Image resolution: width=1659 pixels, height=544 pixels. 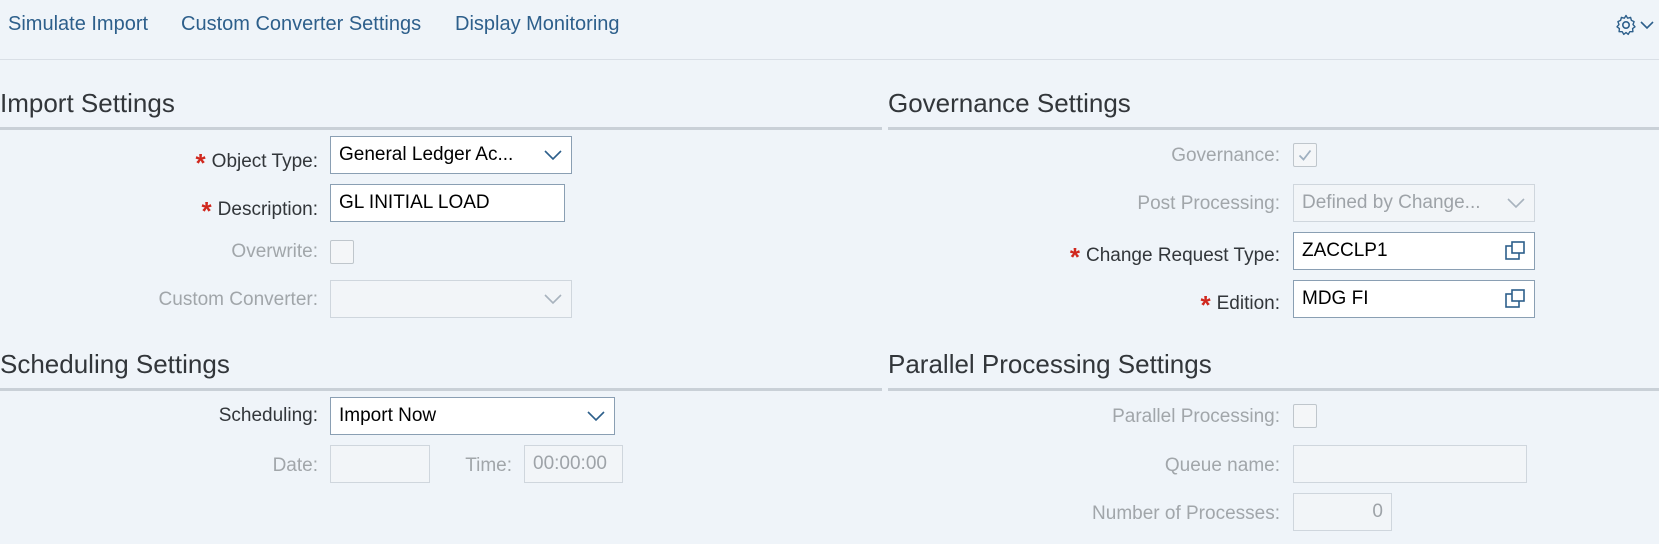 I want to click on queue-name-input, so click(x=1410, y=464).